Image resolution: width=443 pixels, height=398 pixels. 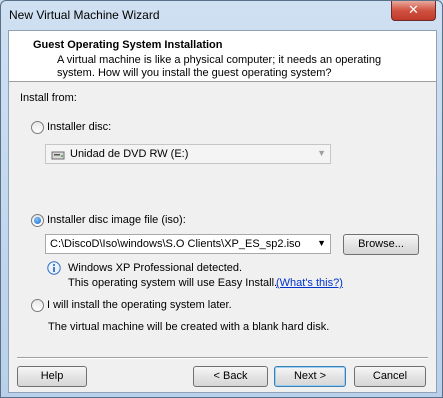 I want to click on window-title: New Virtual Machine Wizard, so click(x=84, y=15).